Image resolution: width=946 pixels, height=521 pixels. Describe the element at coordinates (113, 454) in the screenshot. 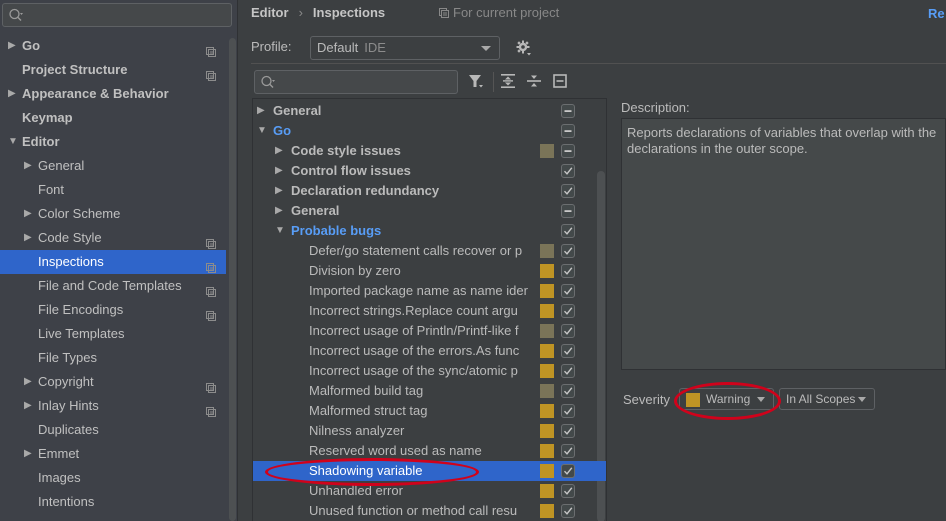

I see `sidebar-item-emmet: ▶ Emmet` at that location.